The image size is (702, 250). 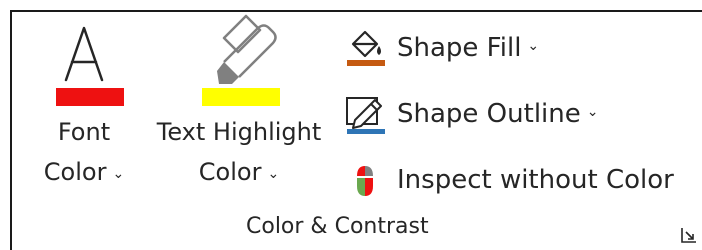 What do you see at coordinates (459, 48) in the screenshot?
I see `shape-fill-label: Shape Fill` at bounding box center [459, 48].